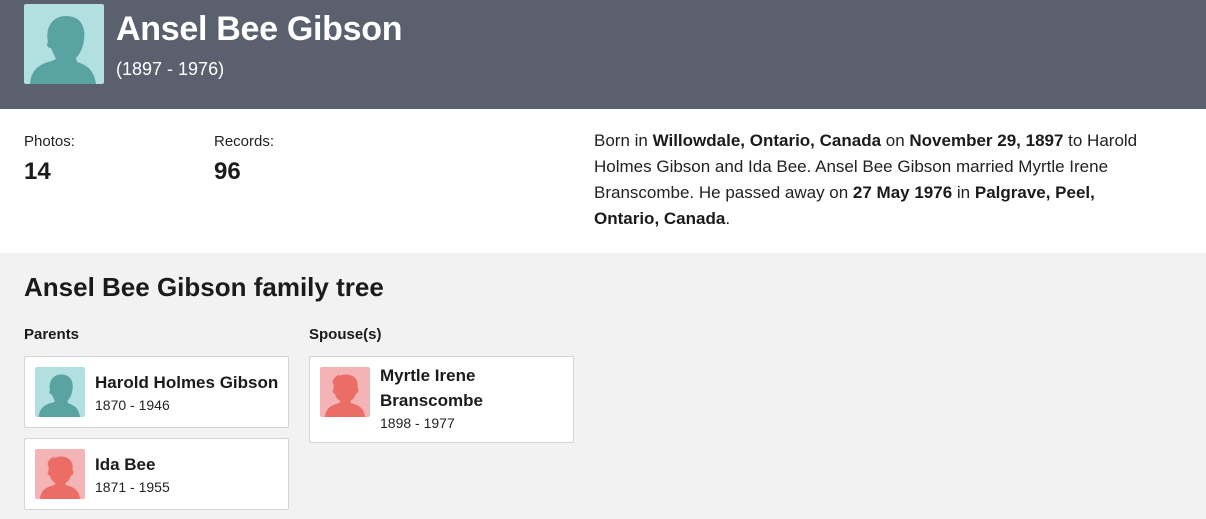 Image resolution: width=1206 pixels, height=519 pixels. What do you see at coordinates (767, 140) in the screenshot?
I see `birth-place: Willowdale, Ontario, Canada` at bounding box center [767, 140].